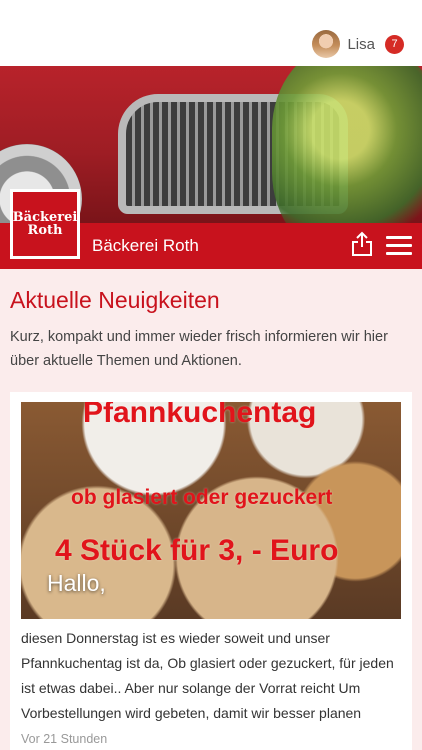 The image size is (422, 750). Describe the element at coordinates (145, 245) in the screenshot. I see `brand-name: Bäckerei Roth` at that location.